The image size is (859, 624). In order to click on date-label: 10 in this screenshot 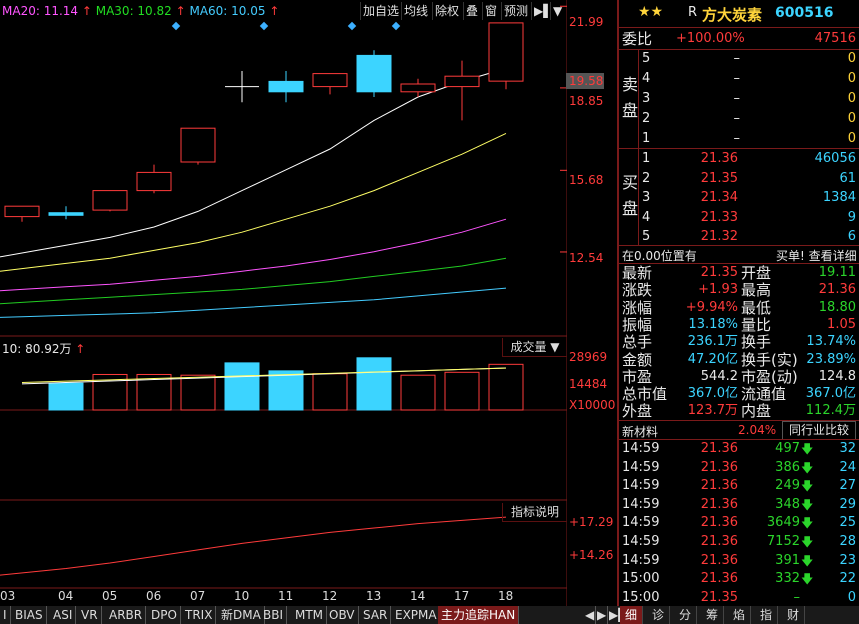, I will do `click(242, 596)`.